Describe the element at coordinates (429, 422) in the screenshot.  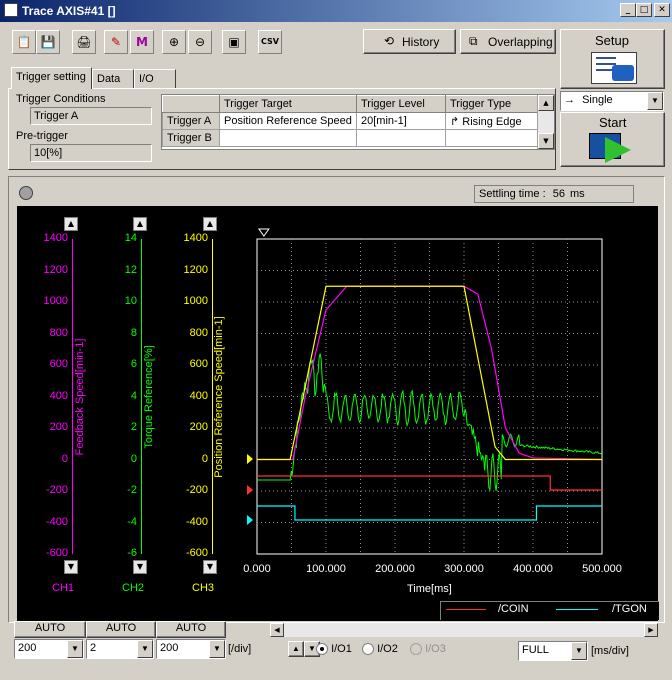
I see `torque-trace` at that location.